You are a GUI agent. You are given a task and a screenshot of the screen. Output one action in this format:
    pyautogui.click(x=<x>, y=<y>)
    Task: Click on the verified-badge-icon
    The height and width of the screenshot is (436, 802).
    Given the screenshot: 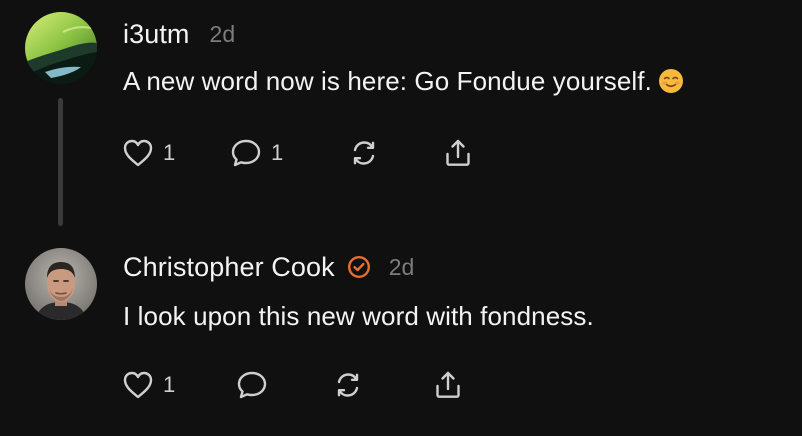 What is the action you would take?
    pyautogui.click(x=359, y=267)
    